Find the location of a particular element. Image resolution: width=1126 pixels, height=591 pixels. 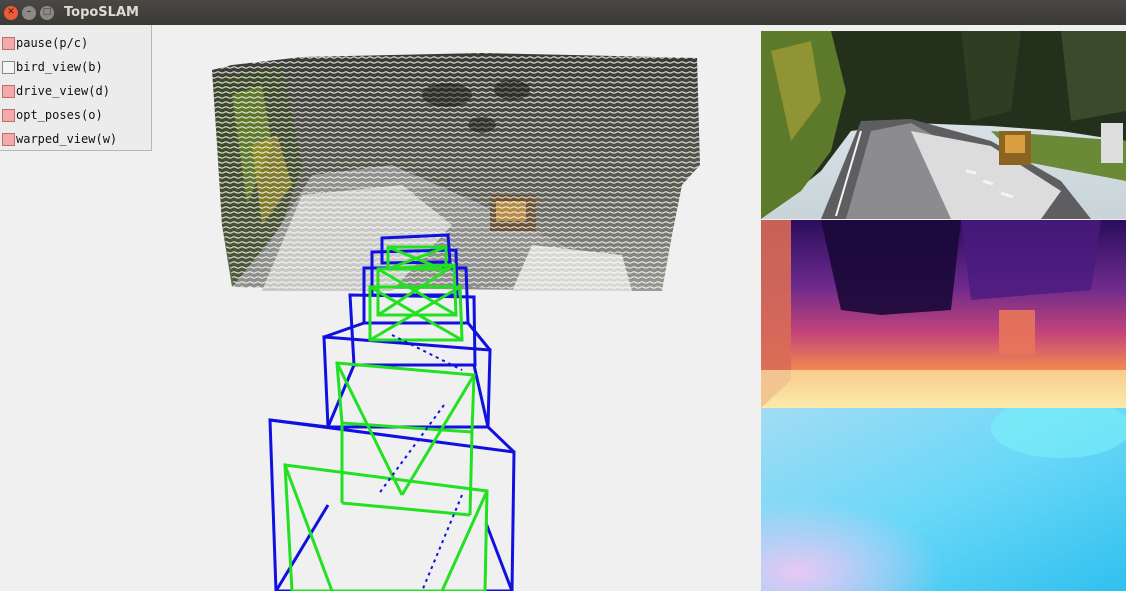

depth-image-render is located at coordinates (943, 314).